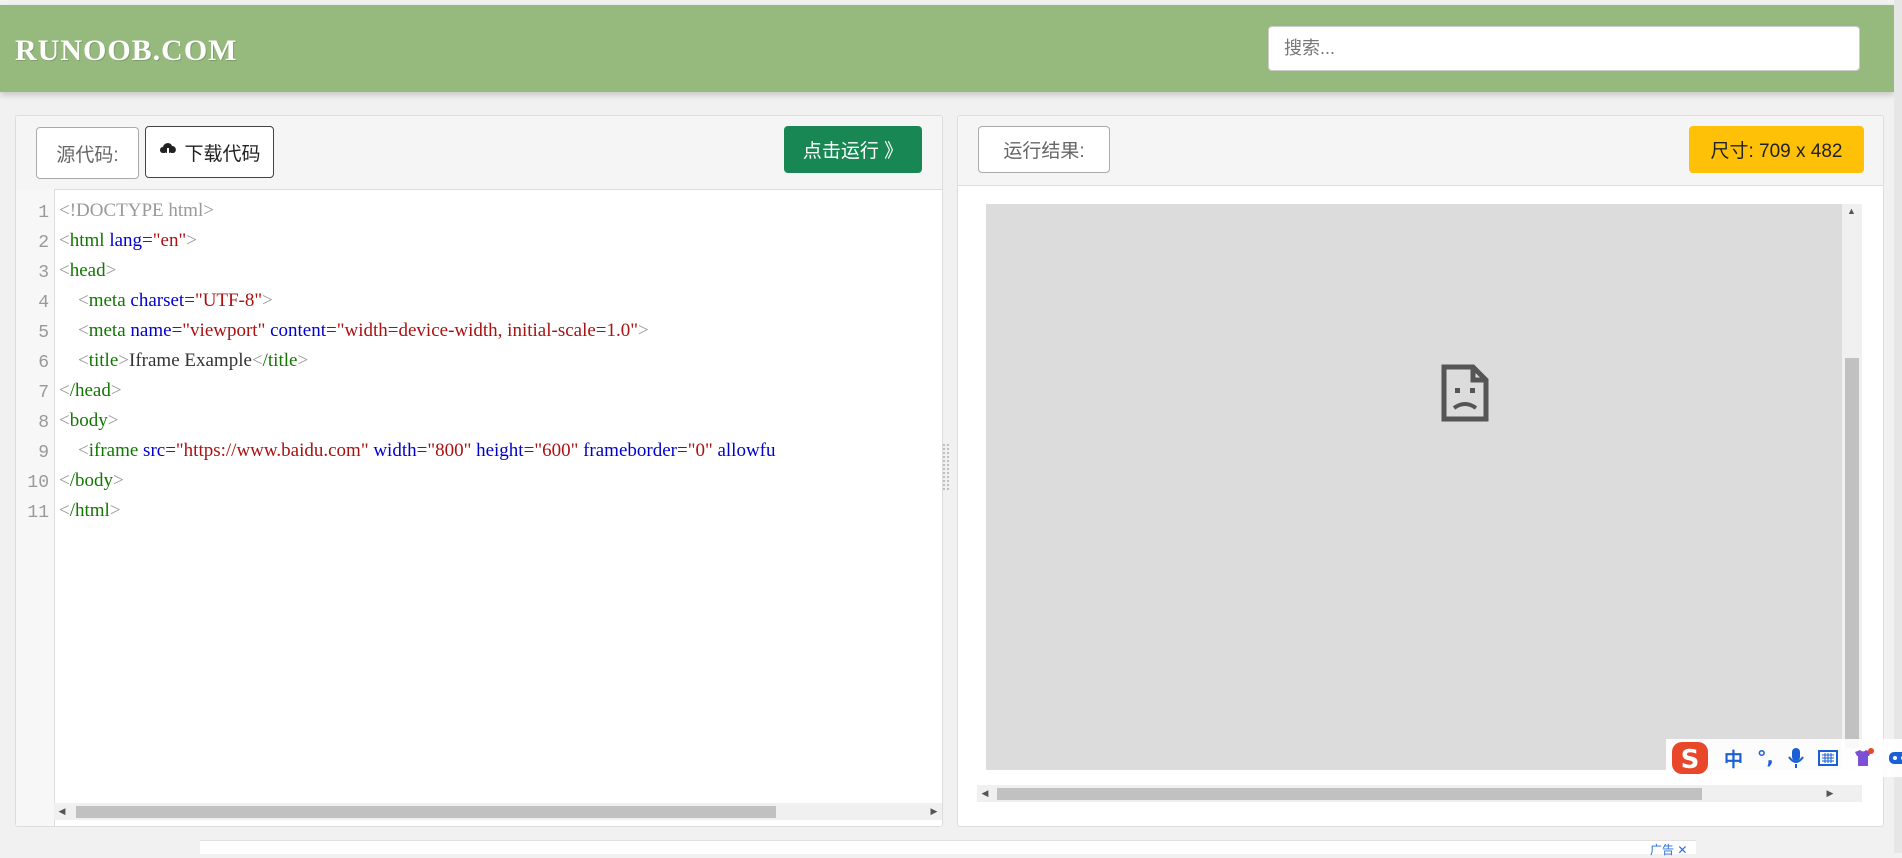  Describe the element at coordinates (43, 393) in the screenshot. I see `line-number: 7` at that location.